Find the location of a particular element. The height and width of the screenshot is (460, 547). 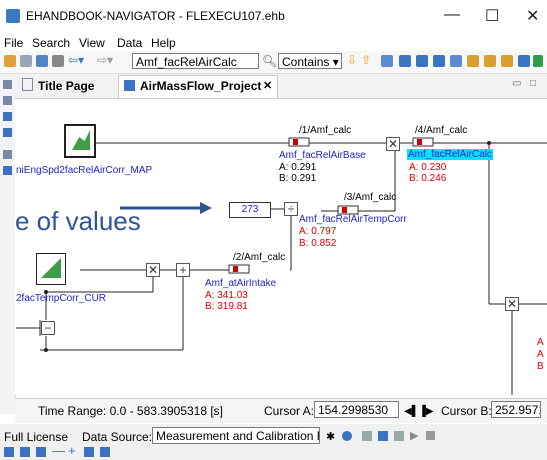

cursor-a-input: 154.2998530 is located at coordinates (356, 409).